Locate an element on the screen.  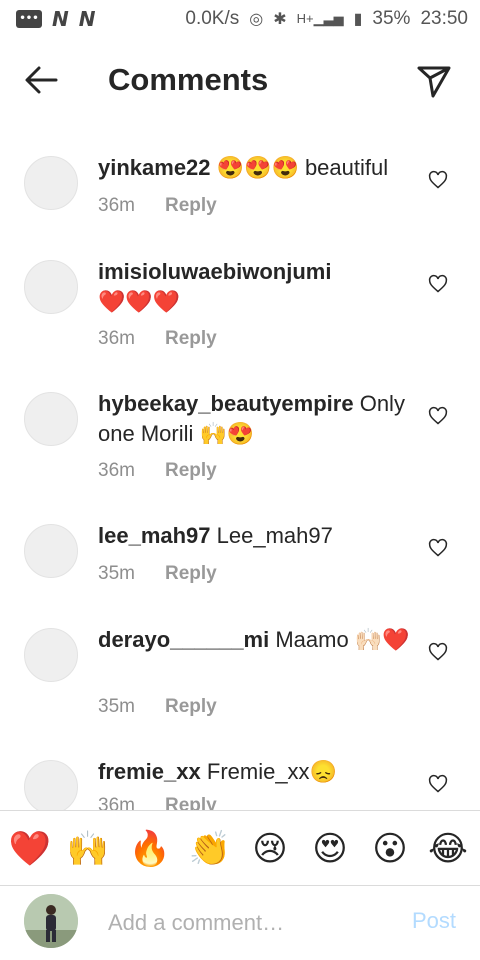
comment-username: imisioluwaebiwonjumi is located at coordinates (214, 271).